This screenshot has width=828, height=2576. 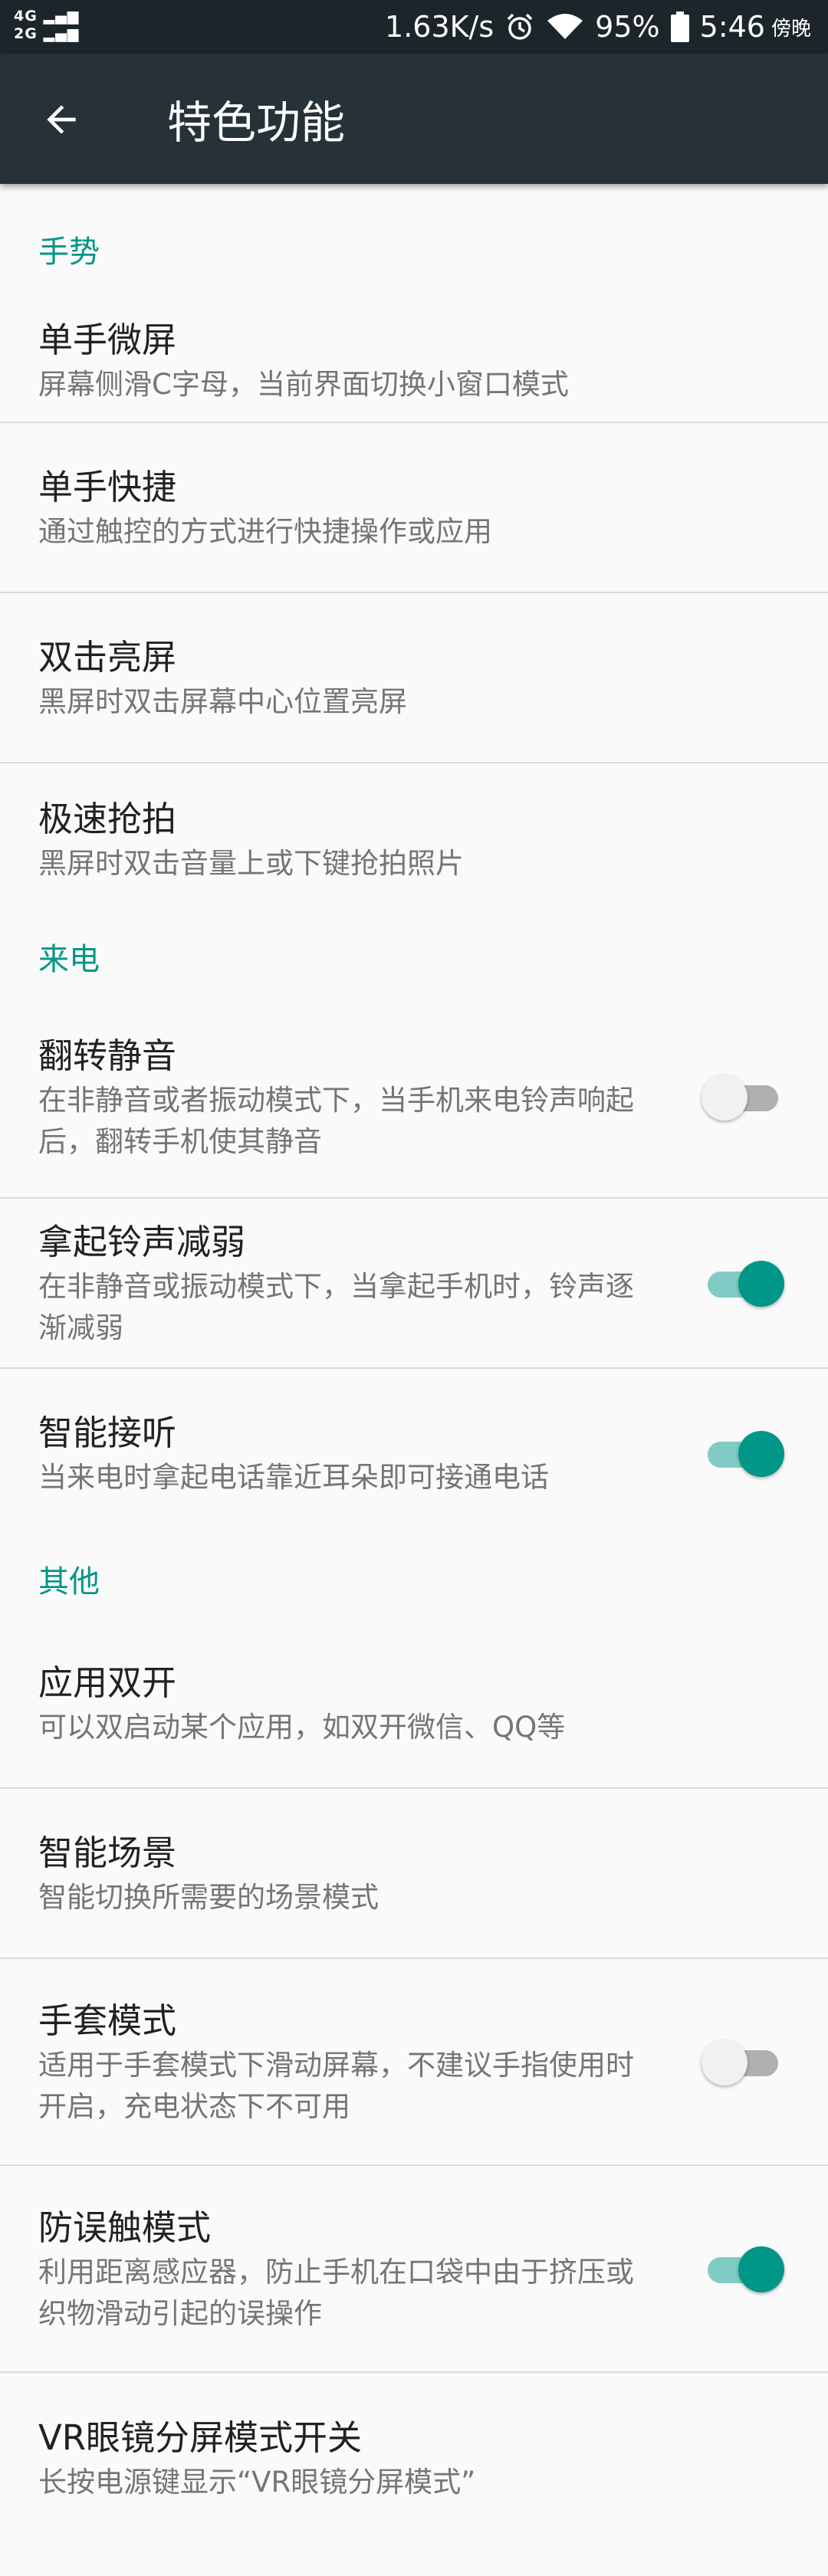 I want to click on glove-mode-toggle, so click(x=744, y=2062).